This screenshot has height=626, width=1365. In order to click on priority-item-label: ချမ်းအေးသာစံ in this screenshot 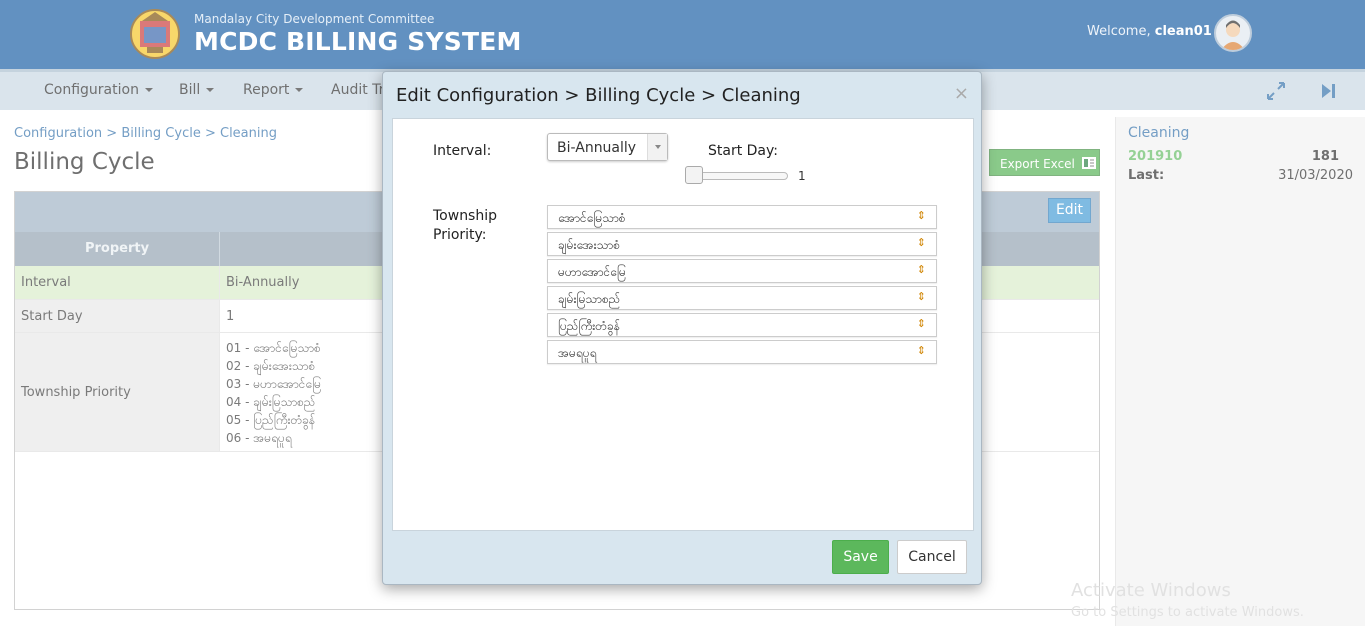, I will do `click(589, 245)`.